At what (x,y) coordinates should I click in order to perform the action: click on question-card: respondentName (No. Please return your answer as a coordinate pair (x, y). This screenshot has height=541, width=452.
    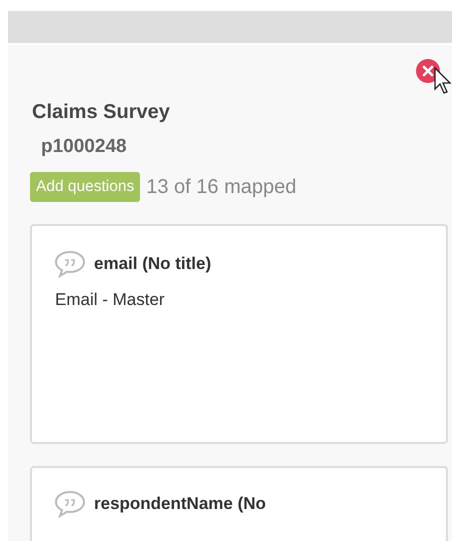
    Looking at the image, I should click on (239, 503).